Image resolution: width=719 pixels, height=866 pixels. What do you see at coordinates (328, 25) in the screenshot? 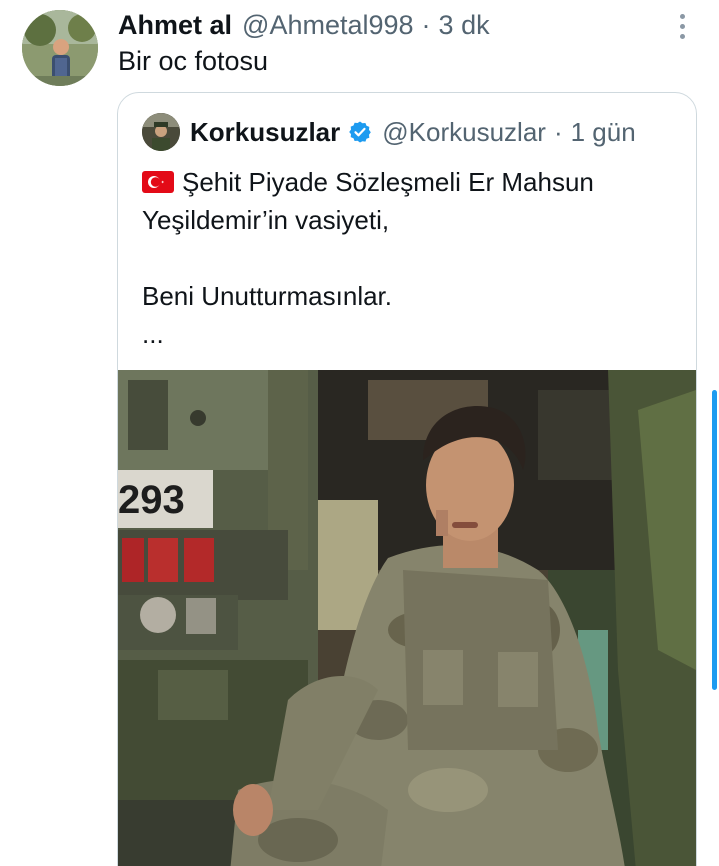
I see `author-handle: @Ahmetal998` at bounding box center [328, 25].